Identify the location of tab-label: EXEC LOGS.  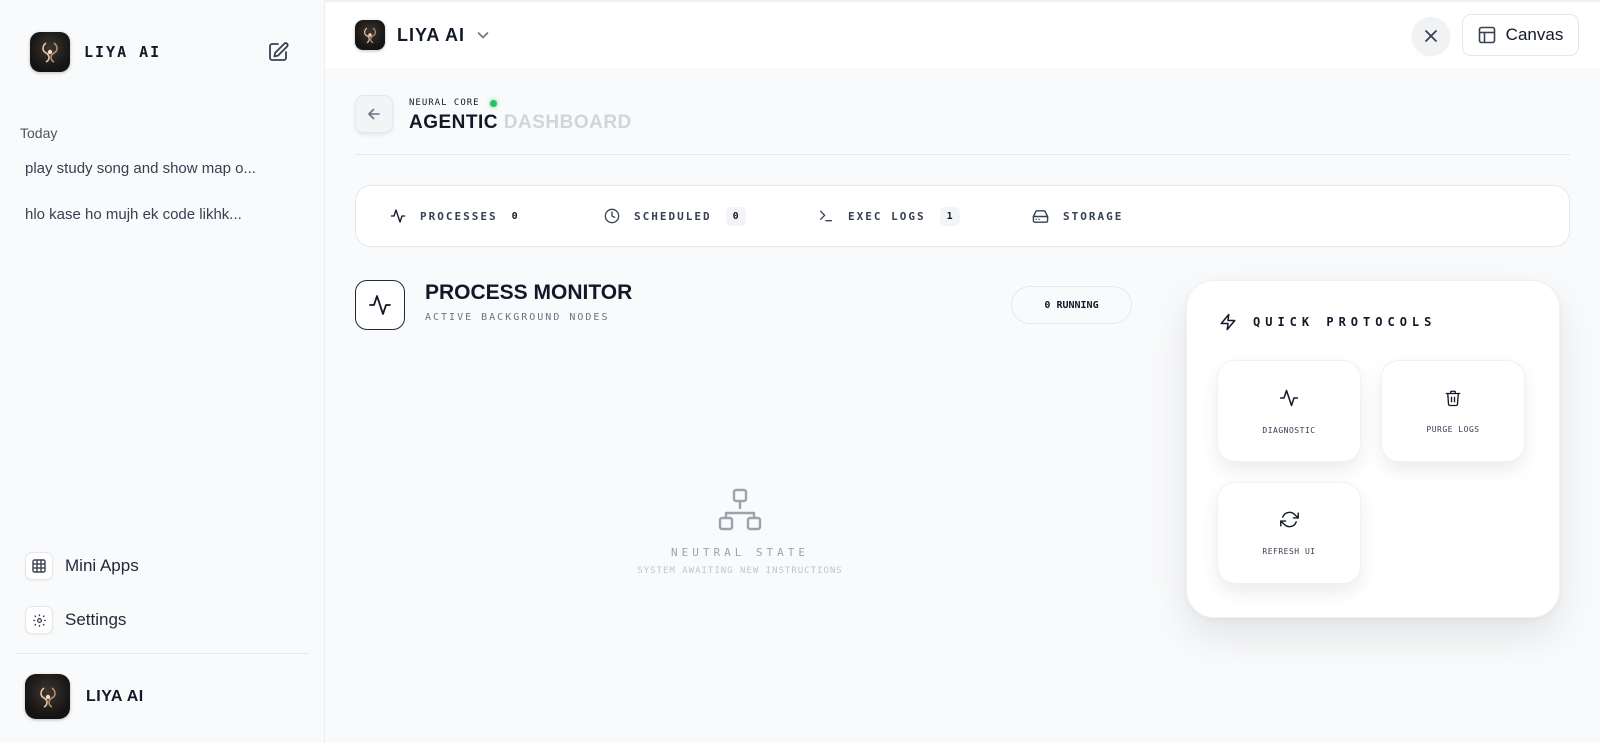
(887, 216).